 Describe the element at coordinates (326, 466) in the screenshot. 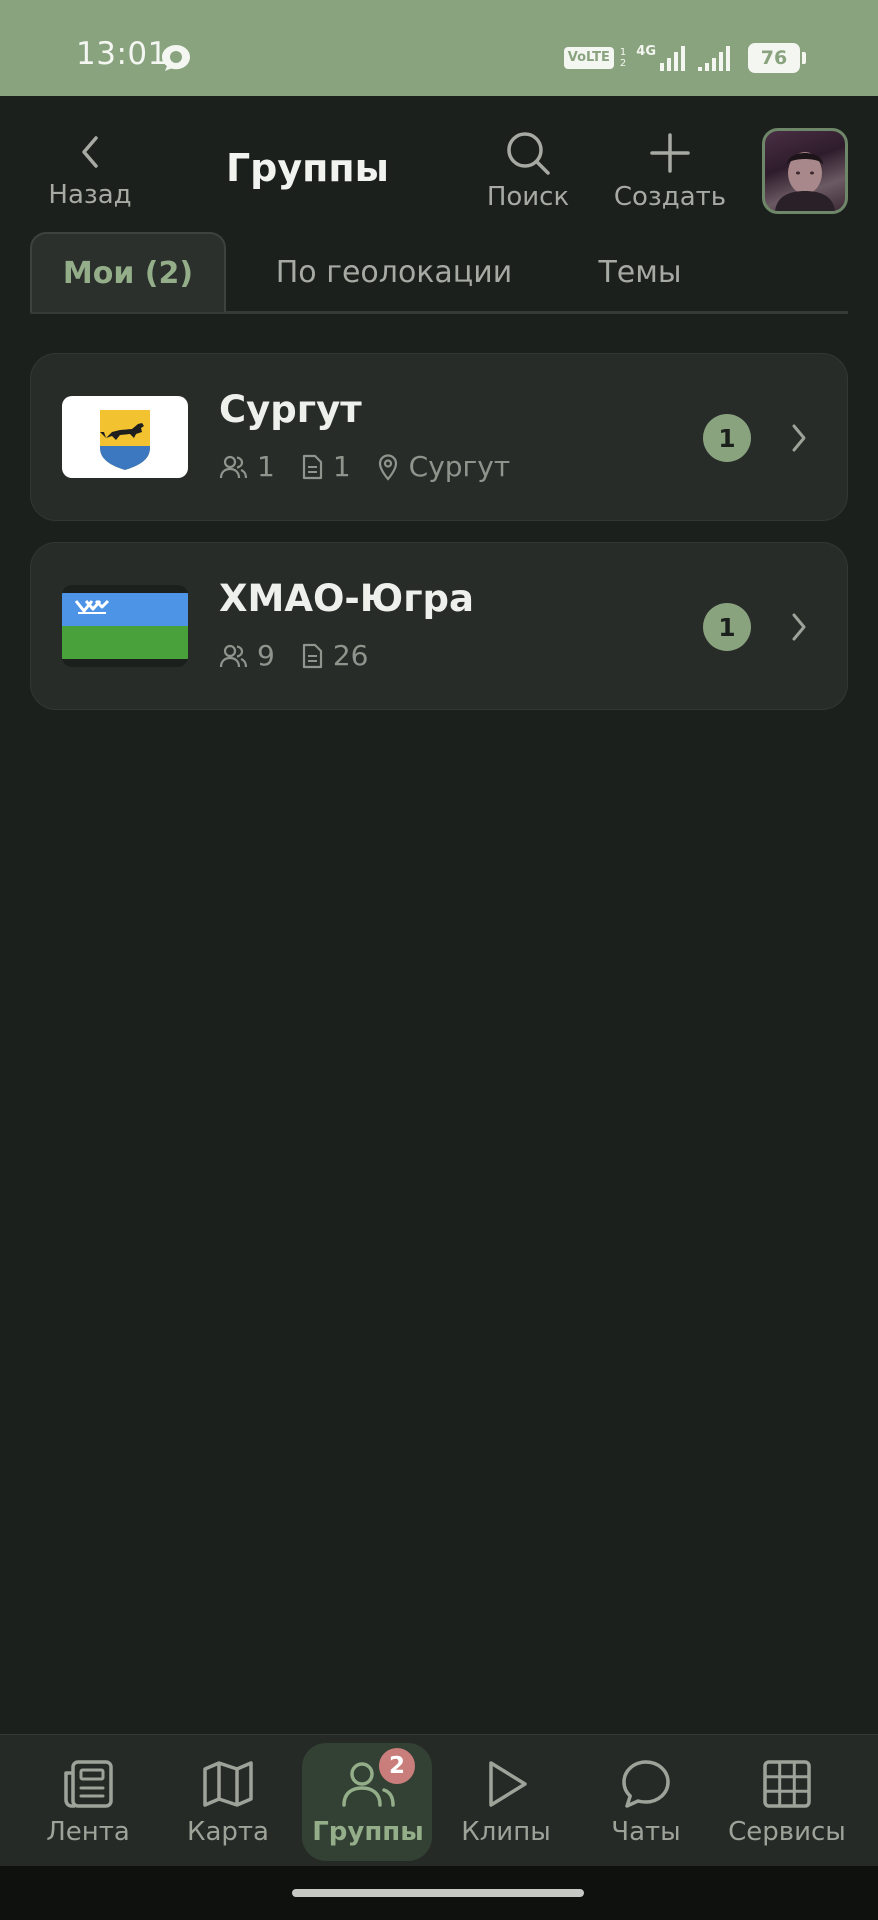

I see `posts-count: 1` at that location.